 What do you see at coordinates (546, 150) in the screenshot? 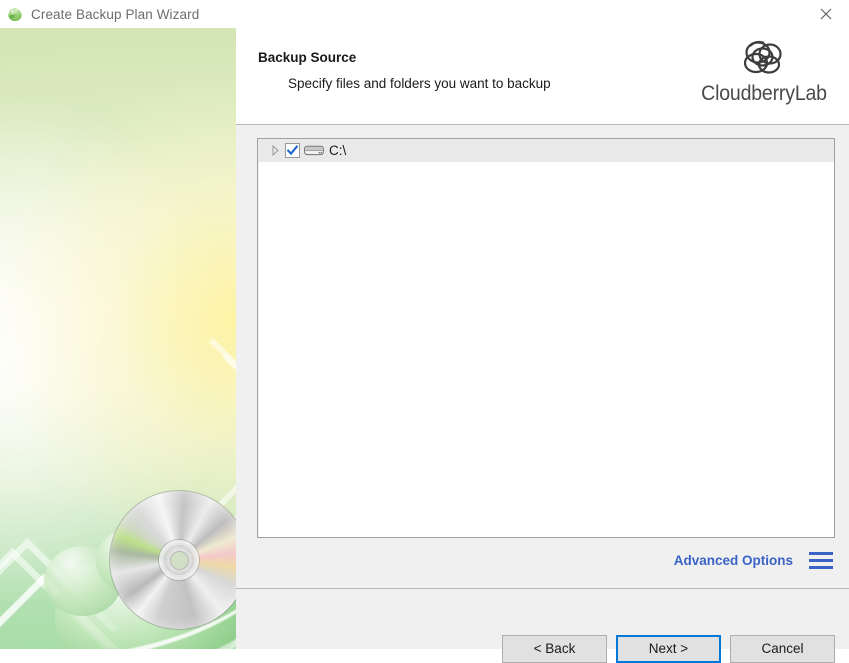
I see `tree-row: C:\` at bounding box center [546, 150].